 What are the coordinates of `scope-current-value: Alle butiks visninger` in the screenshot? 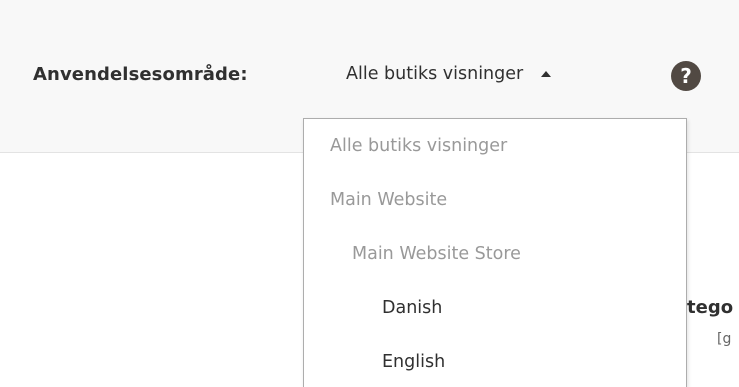 It's located at (434, 74).